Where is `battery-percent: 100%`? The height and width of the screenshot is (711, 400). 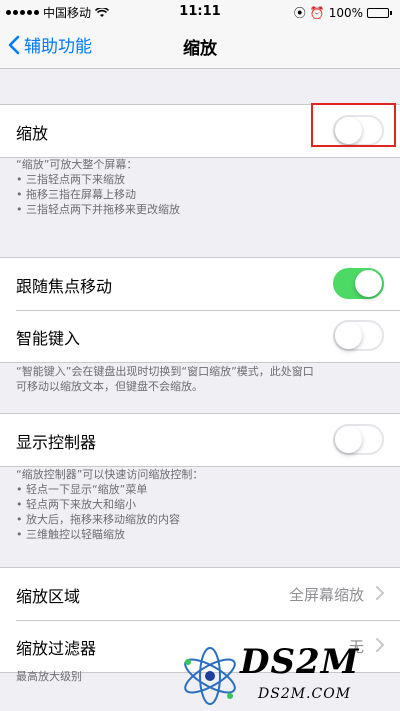
battery-percent: 100% is located at coordinates (345, 12).